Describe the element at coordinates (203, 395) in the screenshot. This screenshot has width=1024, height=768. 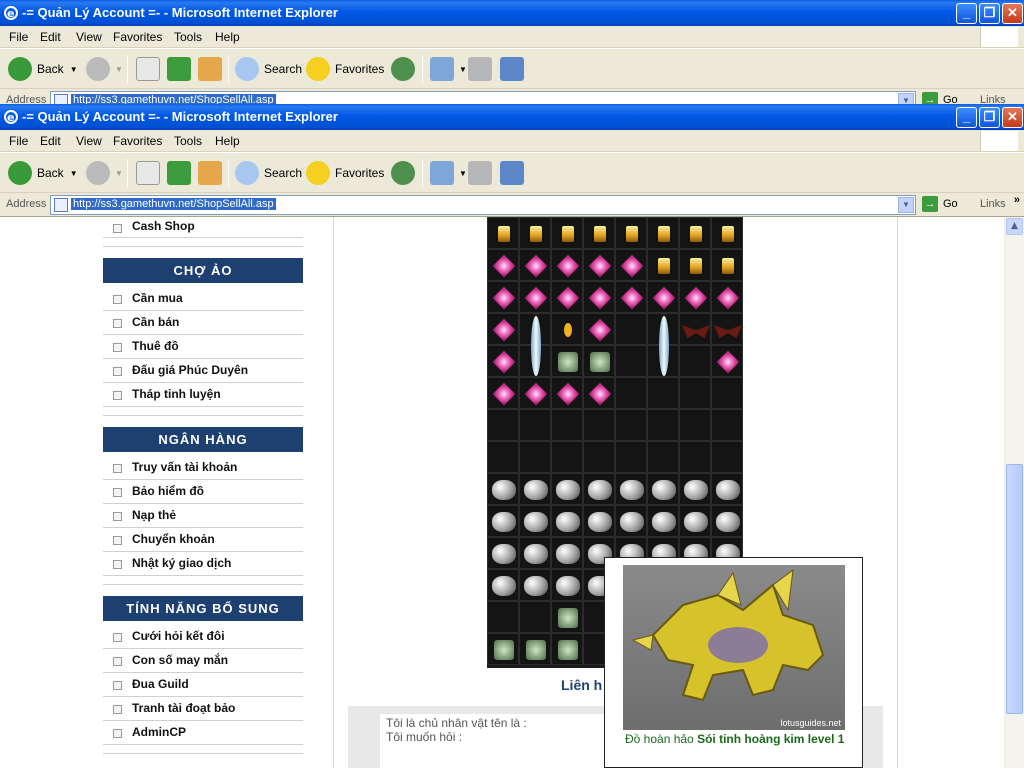
I see `sidebar-item: Tháp tinh luyện` at that location.